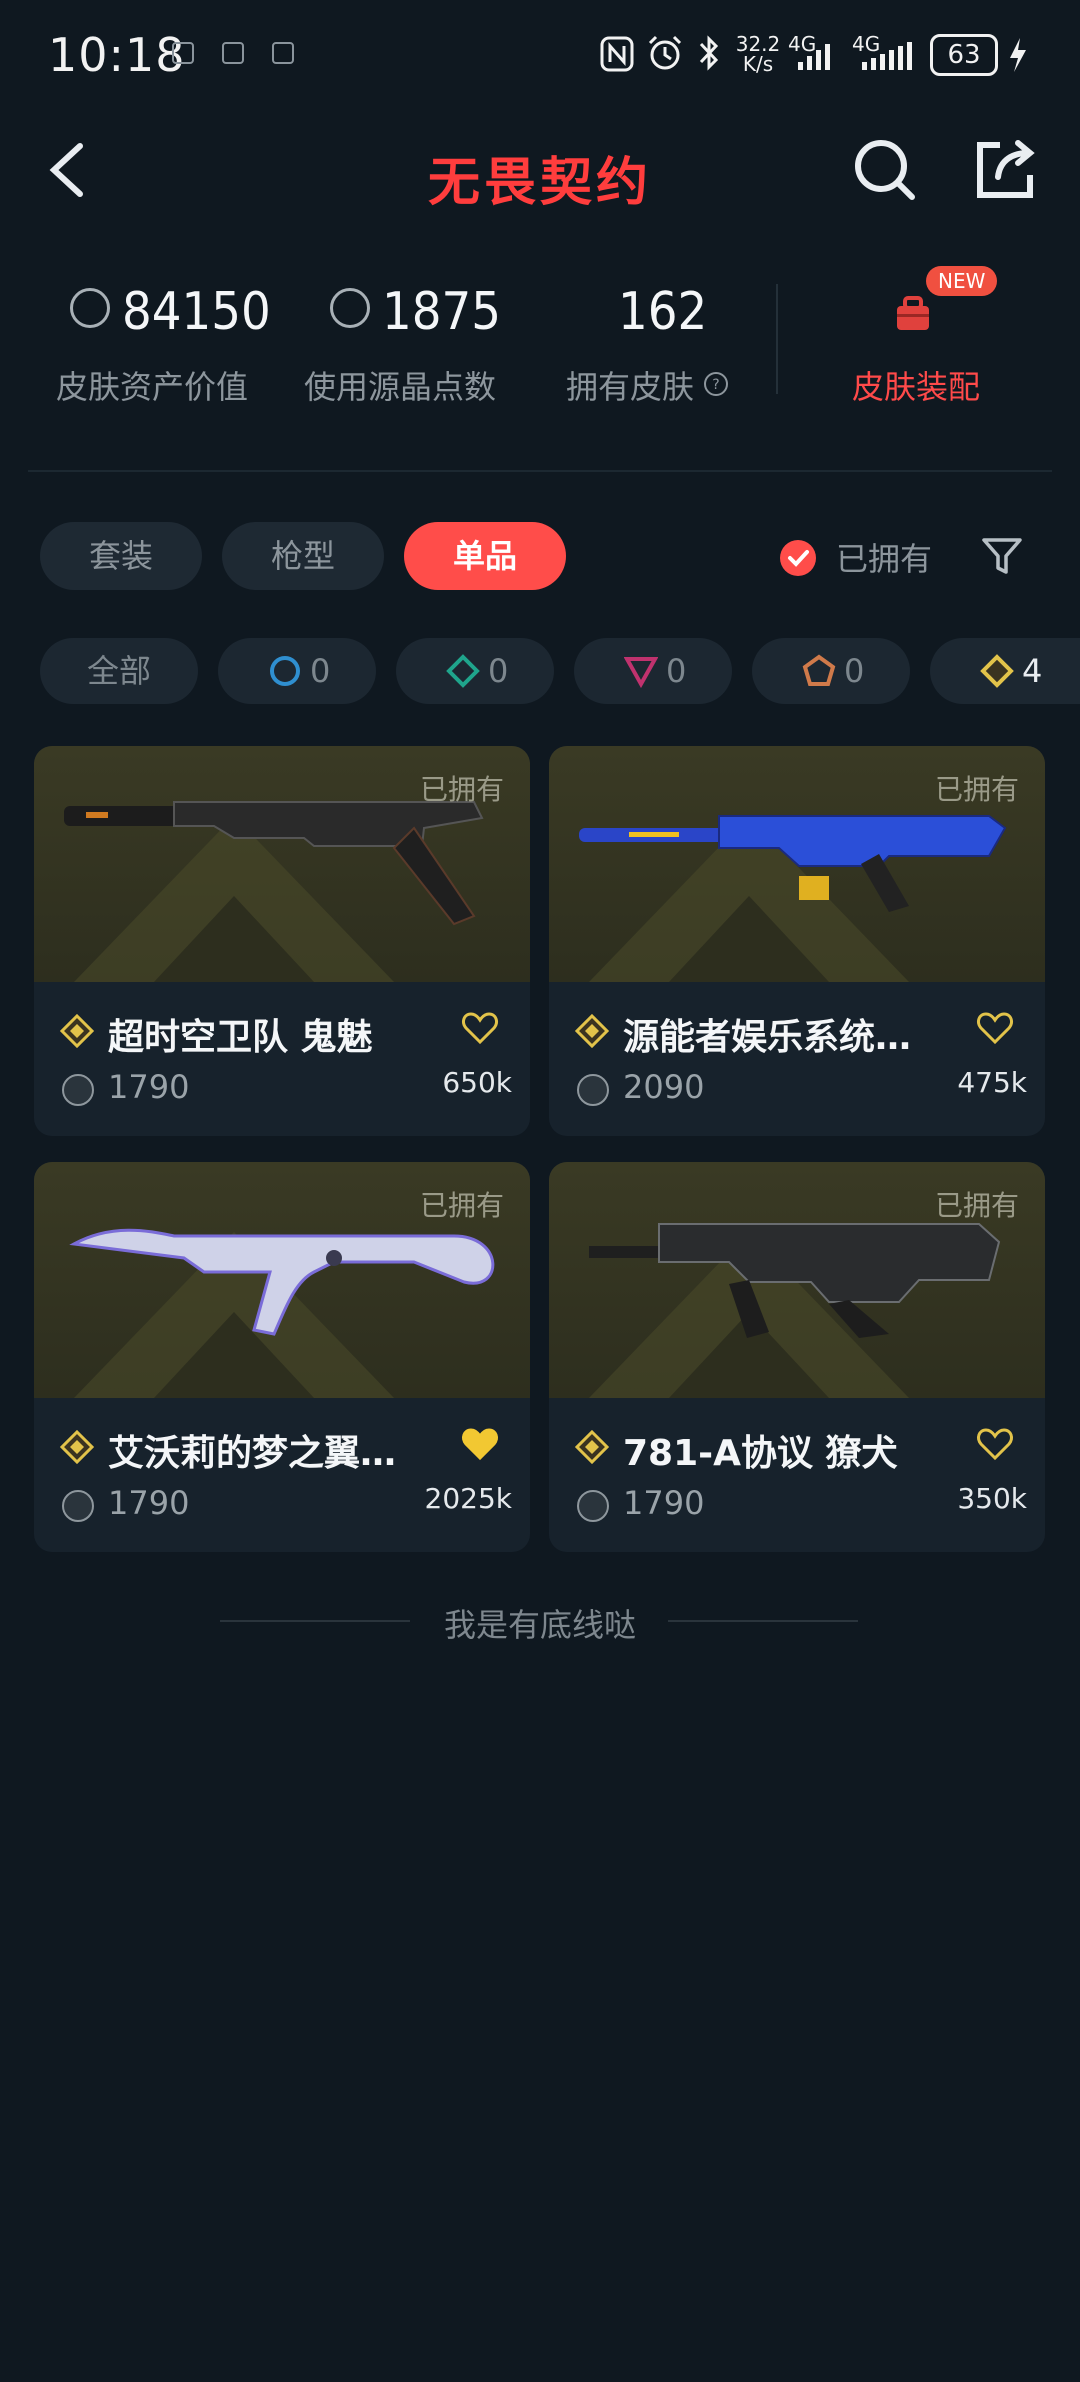  Describe the element at coordinates (480, 1444) in the screenshot. I see `heart-filled-icon` at that location.